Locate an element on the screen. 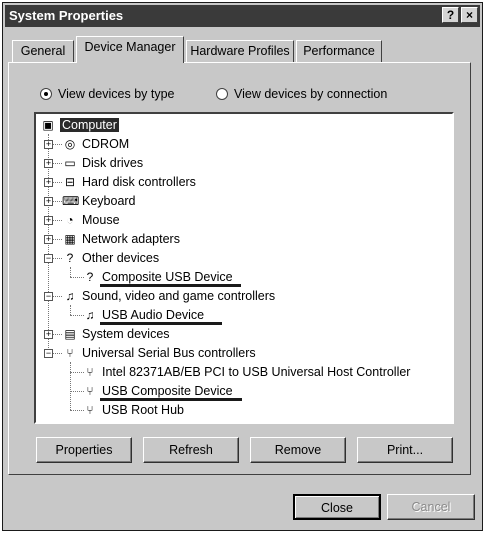 The image size is (487, 535). close-button: Close is located at coordinates (337, 507).